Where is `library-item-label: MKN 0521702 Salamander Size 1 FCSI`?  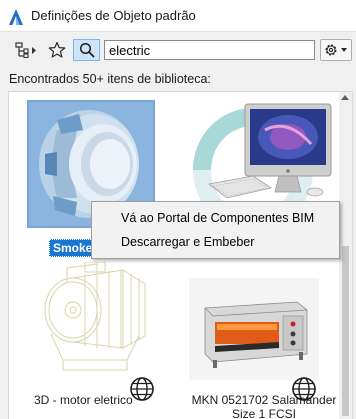
library-item-label: MKN 0521702 Salamander Size 1 FCSI is located at coordinates (264, 406).